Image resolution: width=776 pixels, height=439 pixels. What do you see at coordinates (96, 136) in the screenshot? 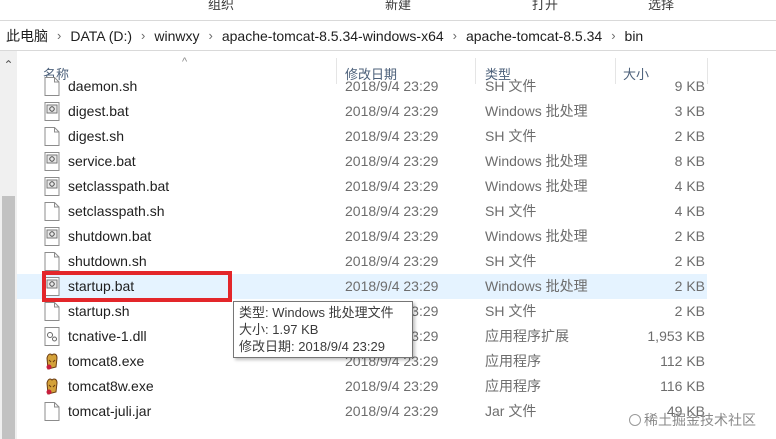
I see `file-name: digest.sh` at bounding box center [96, 136].